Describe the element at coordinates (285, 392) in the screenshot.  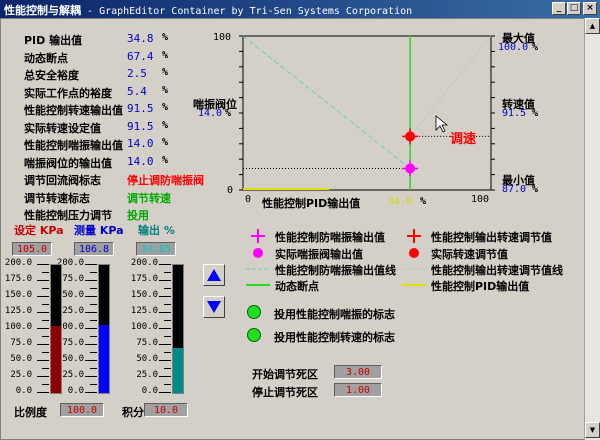
I see `stop-deadband-label: 停止调节死区` at that location.